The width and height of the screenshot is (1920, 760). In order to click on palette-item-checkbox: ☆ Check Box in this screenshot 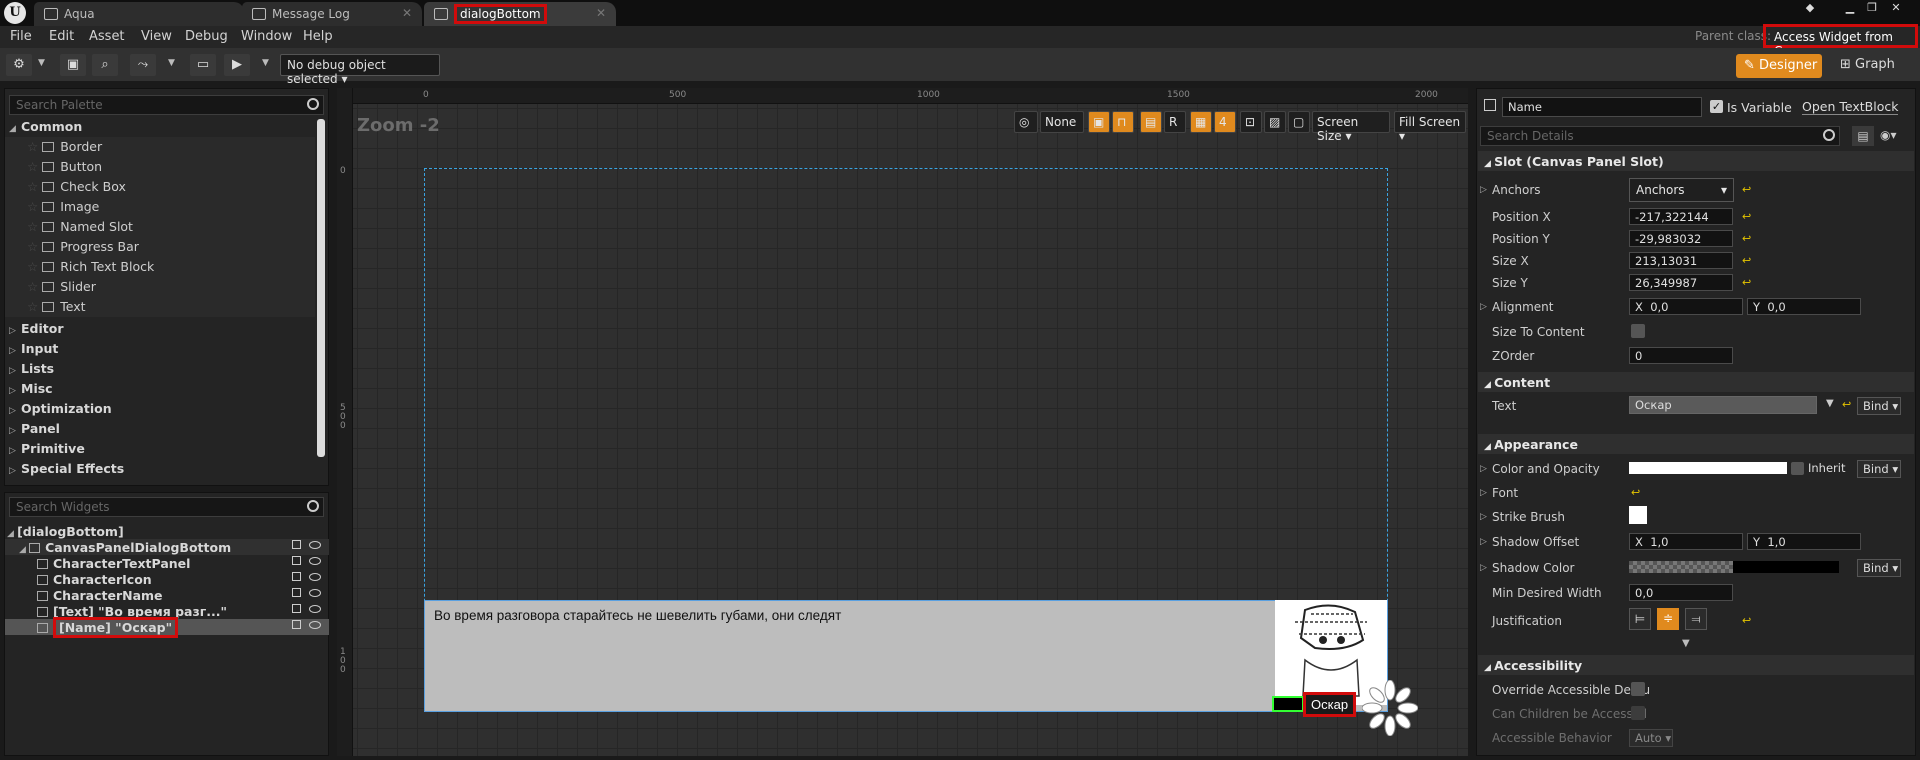, I will do `click(160, 187)`.